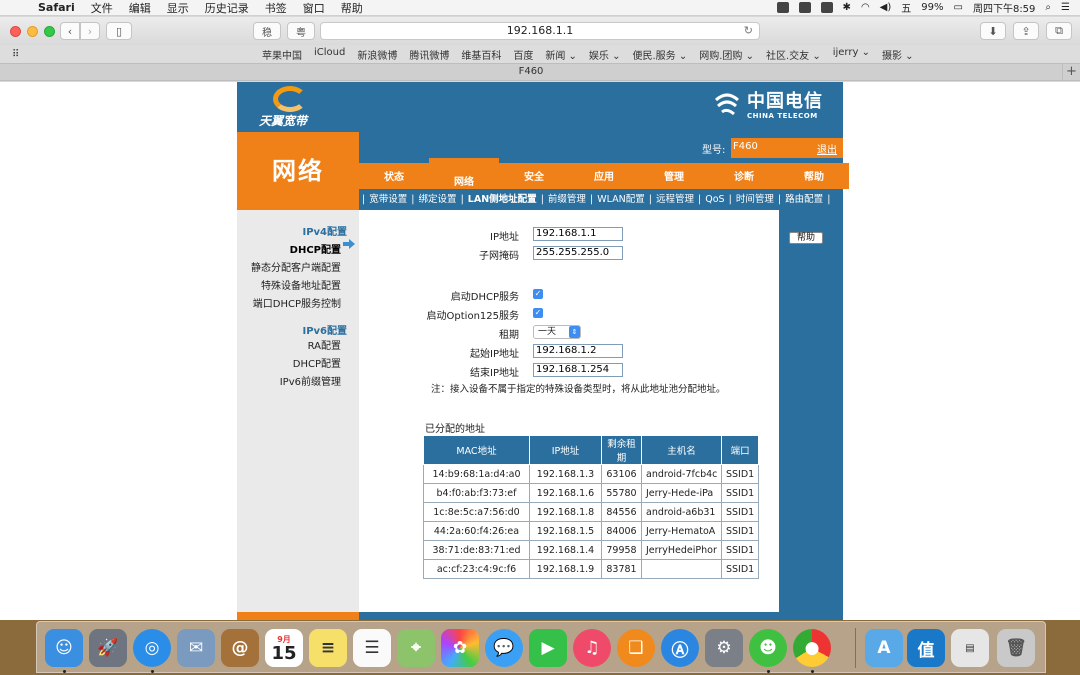 This screenshot has height=675, width=1080. I want to click on menu-edit: 编辑, so click(140, 8).